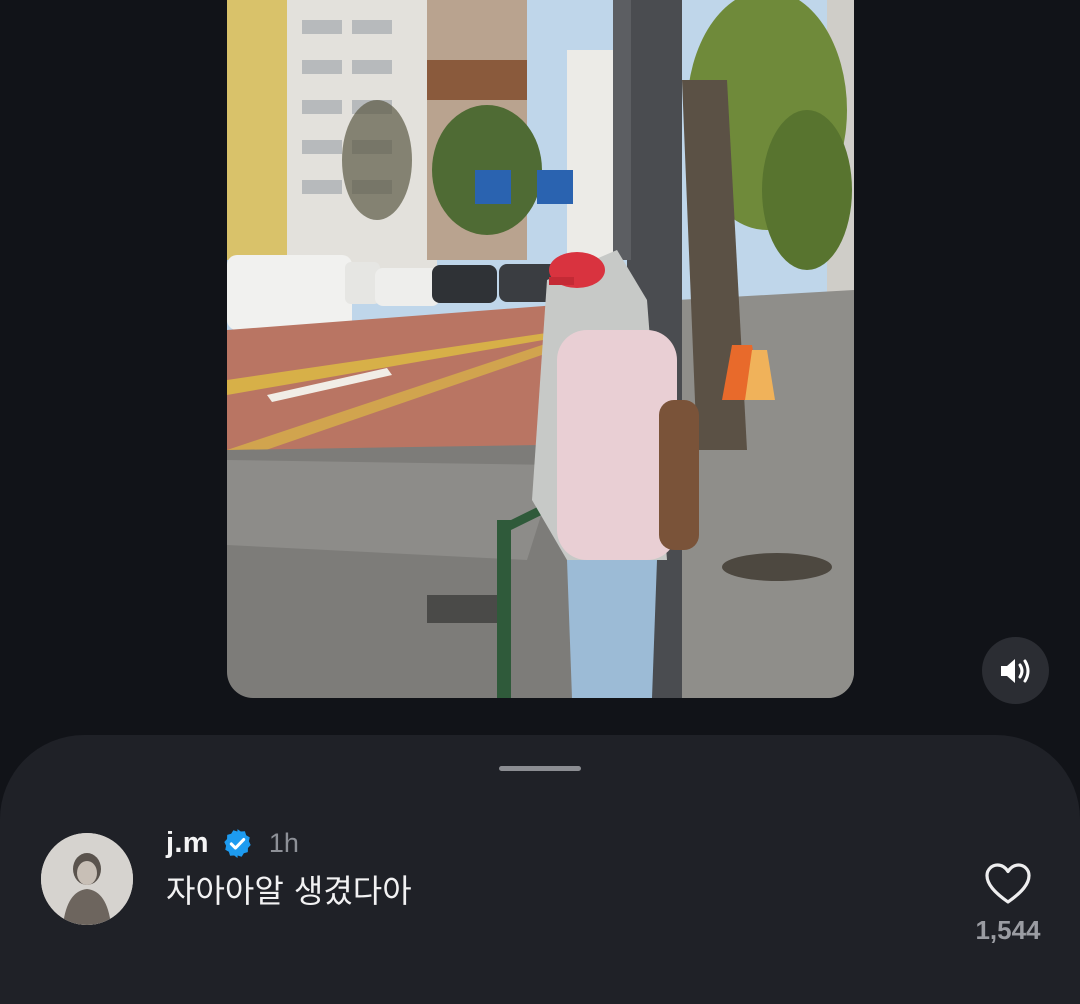 The height and width of the screenshot is (1004, 1080). I want to click on heart-outline-icon, so click(1008, 883).